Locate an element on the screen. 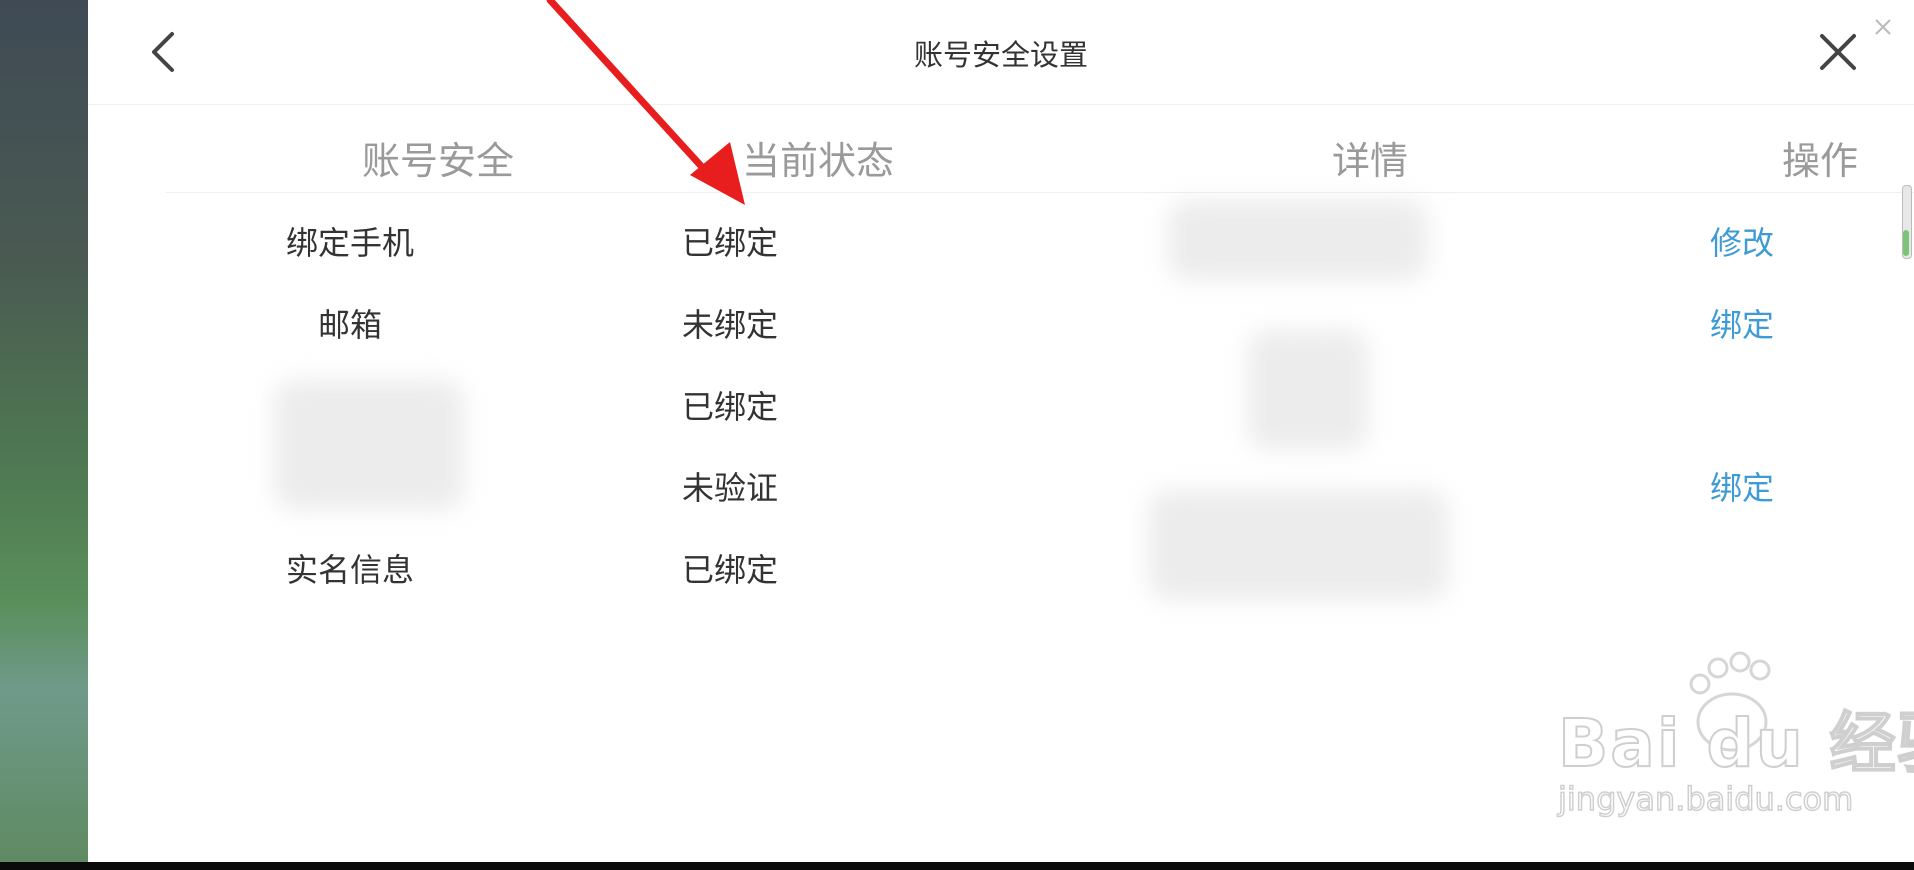  baidu-jingyan-watermark: Bai du 经验 jingyan.baidu.com is located at coordinates (1731, 740).